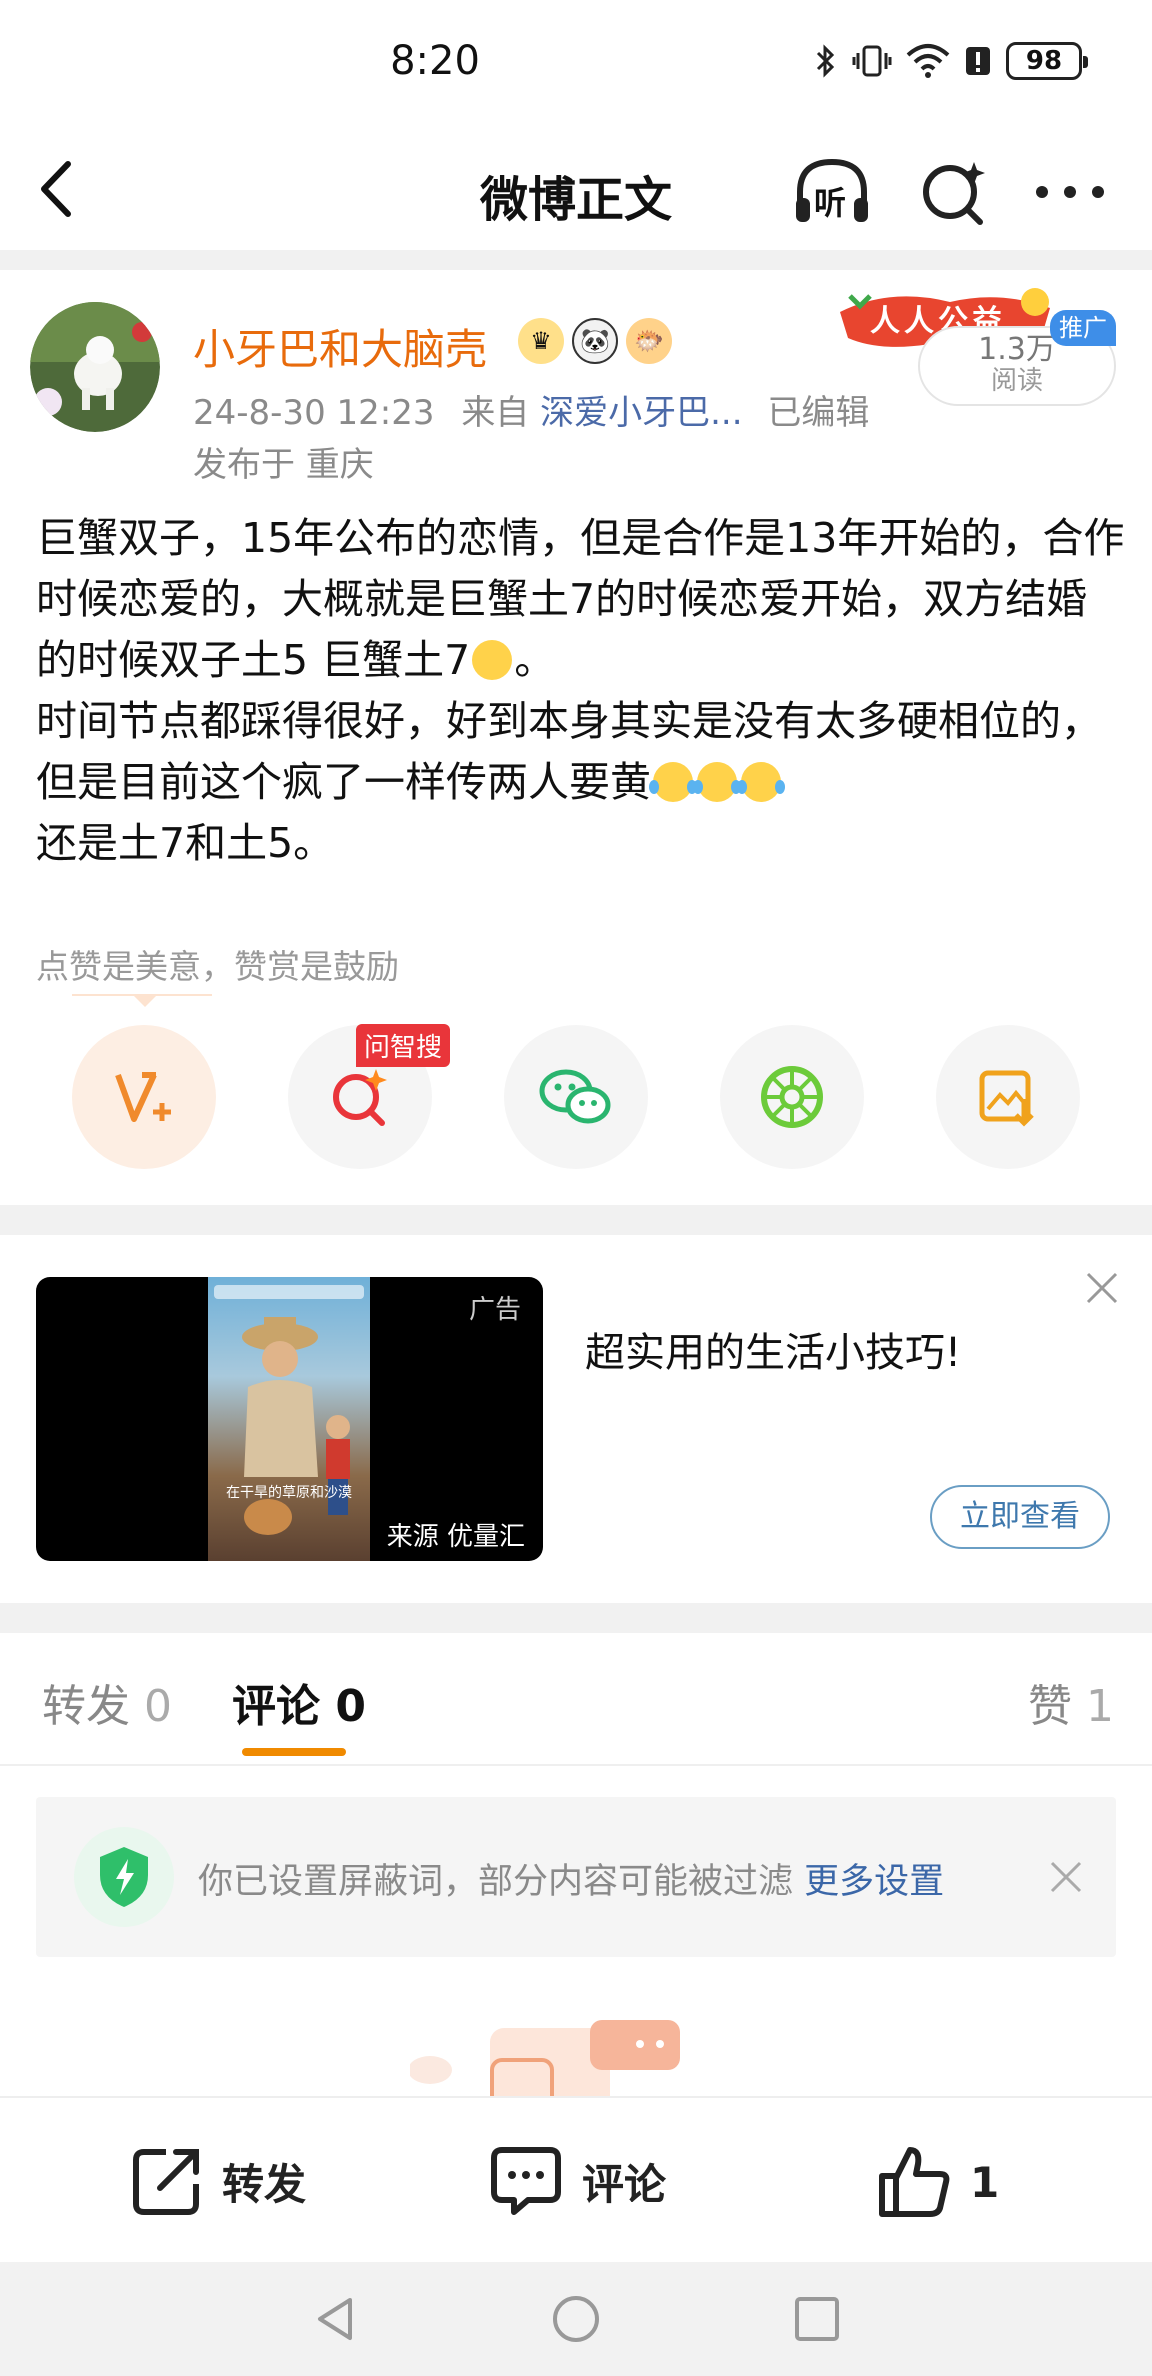 This screenshot has width=1152, height=2376. I want to click on thumbs-up-icon, so click(914, 2182).